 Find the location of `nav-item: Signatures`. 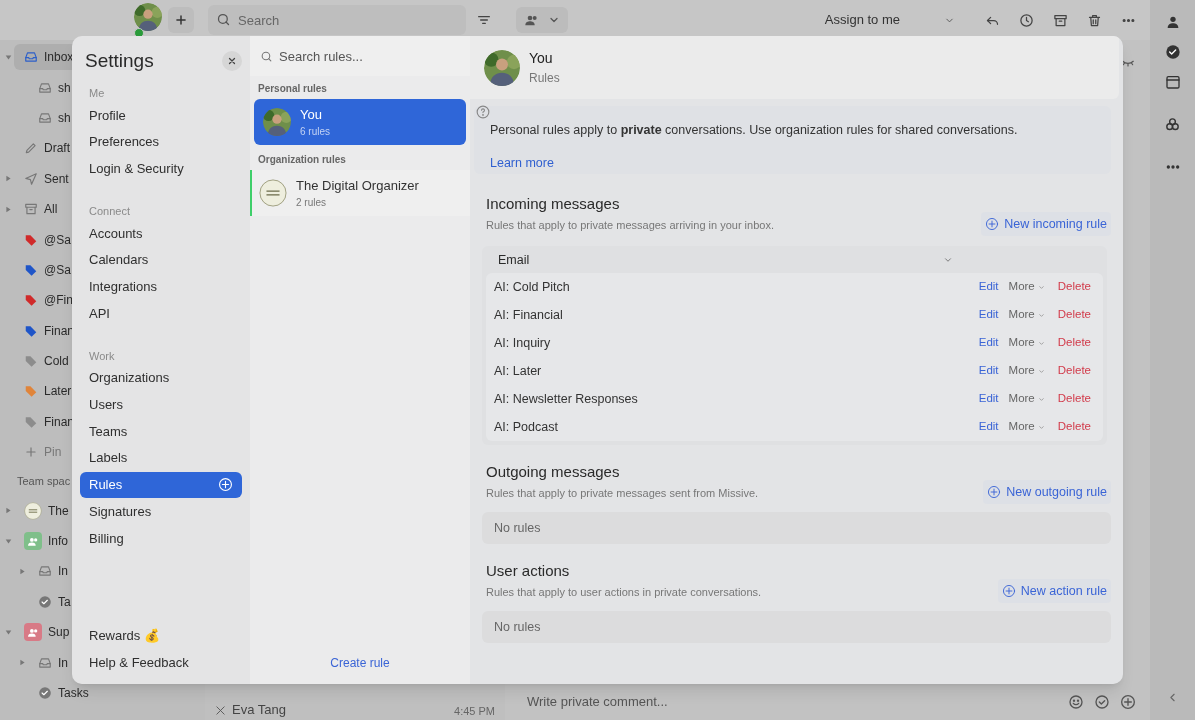

nav-item: Signatures is located at coordinates (161, 511).